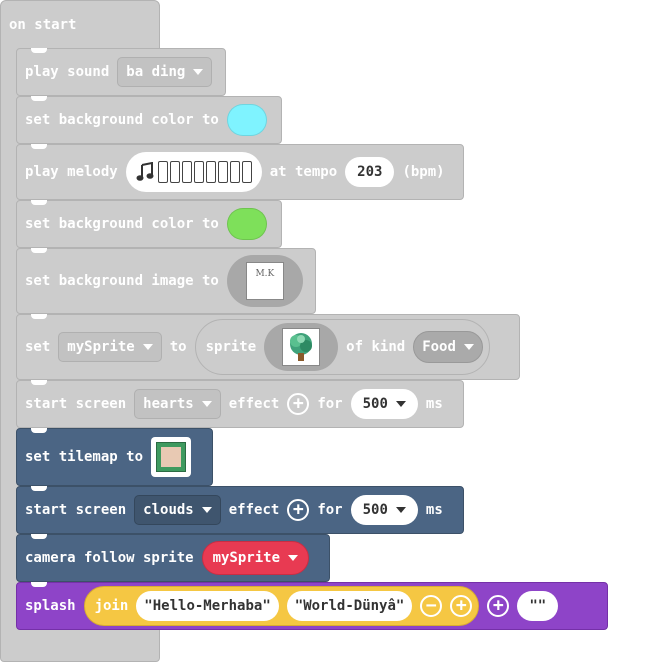  What do you see at coordinates (265, 274) in the screenshot?
I see `background-image-sketch-text: M.K` at bounding box center [265, 274].